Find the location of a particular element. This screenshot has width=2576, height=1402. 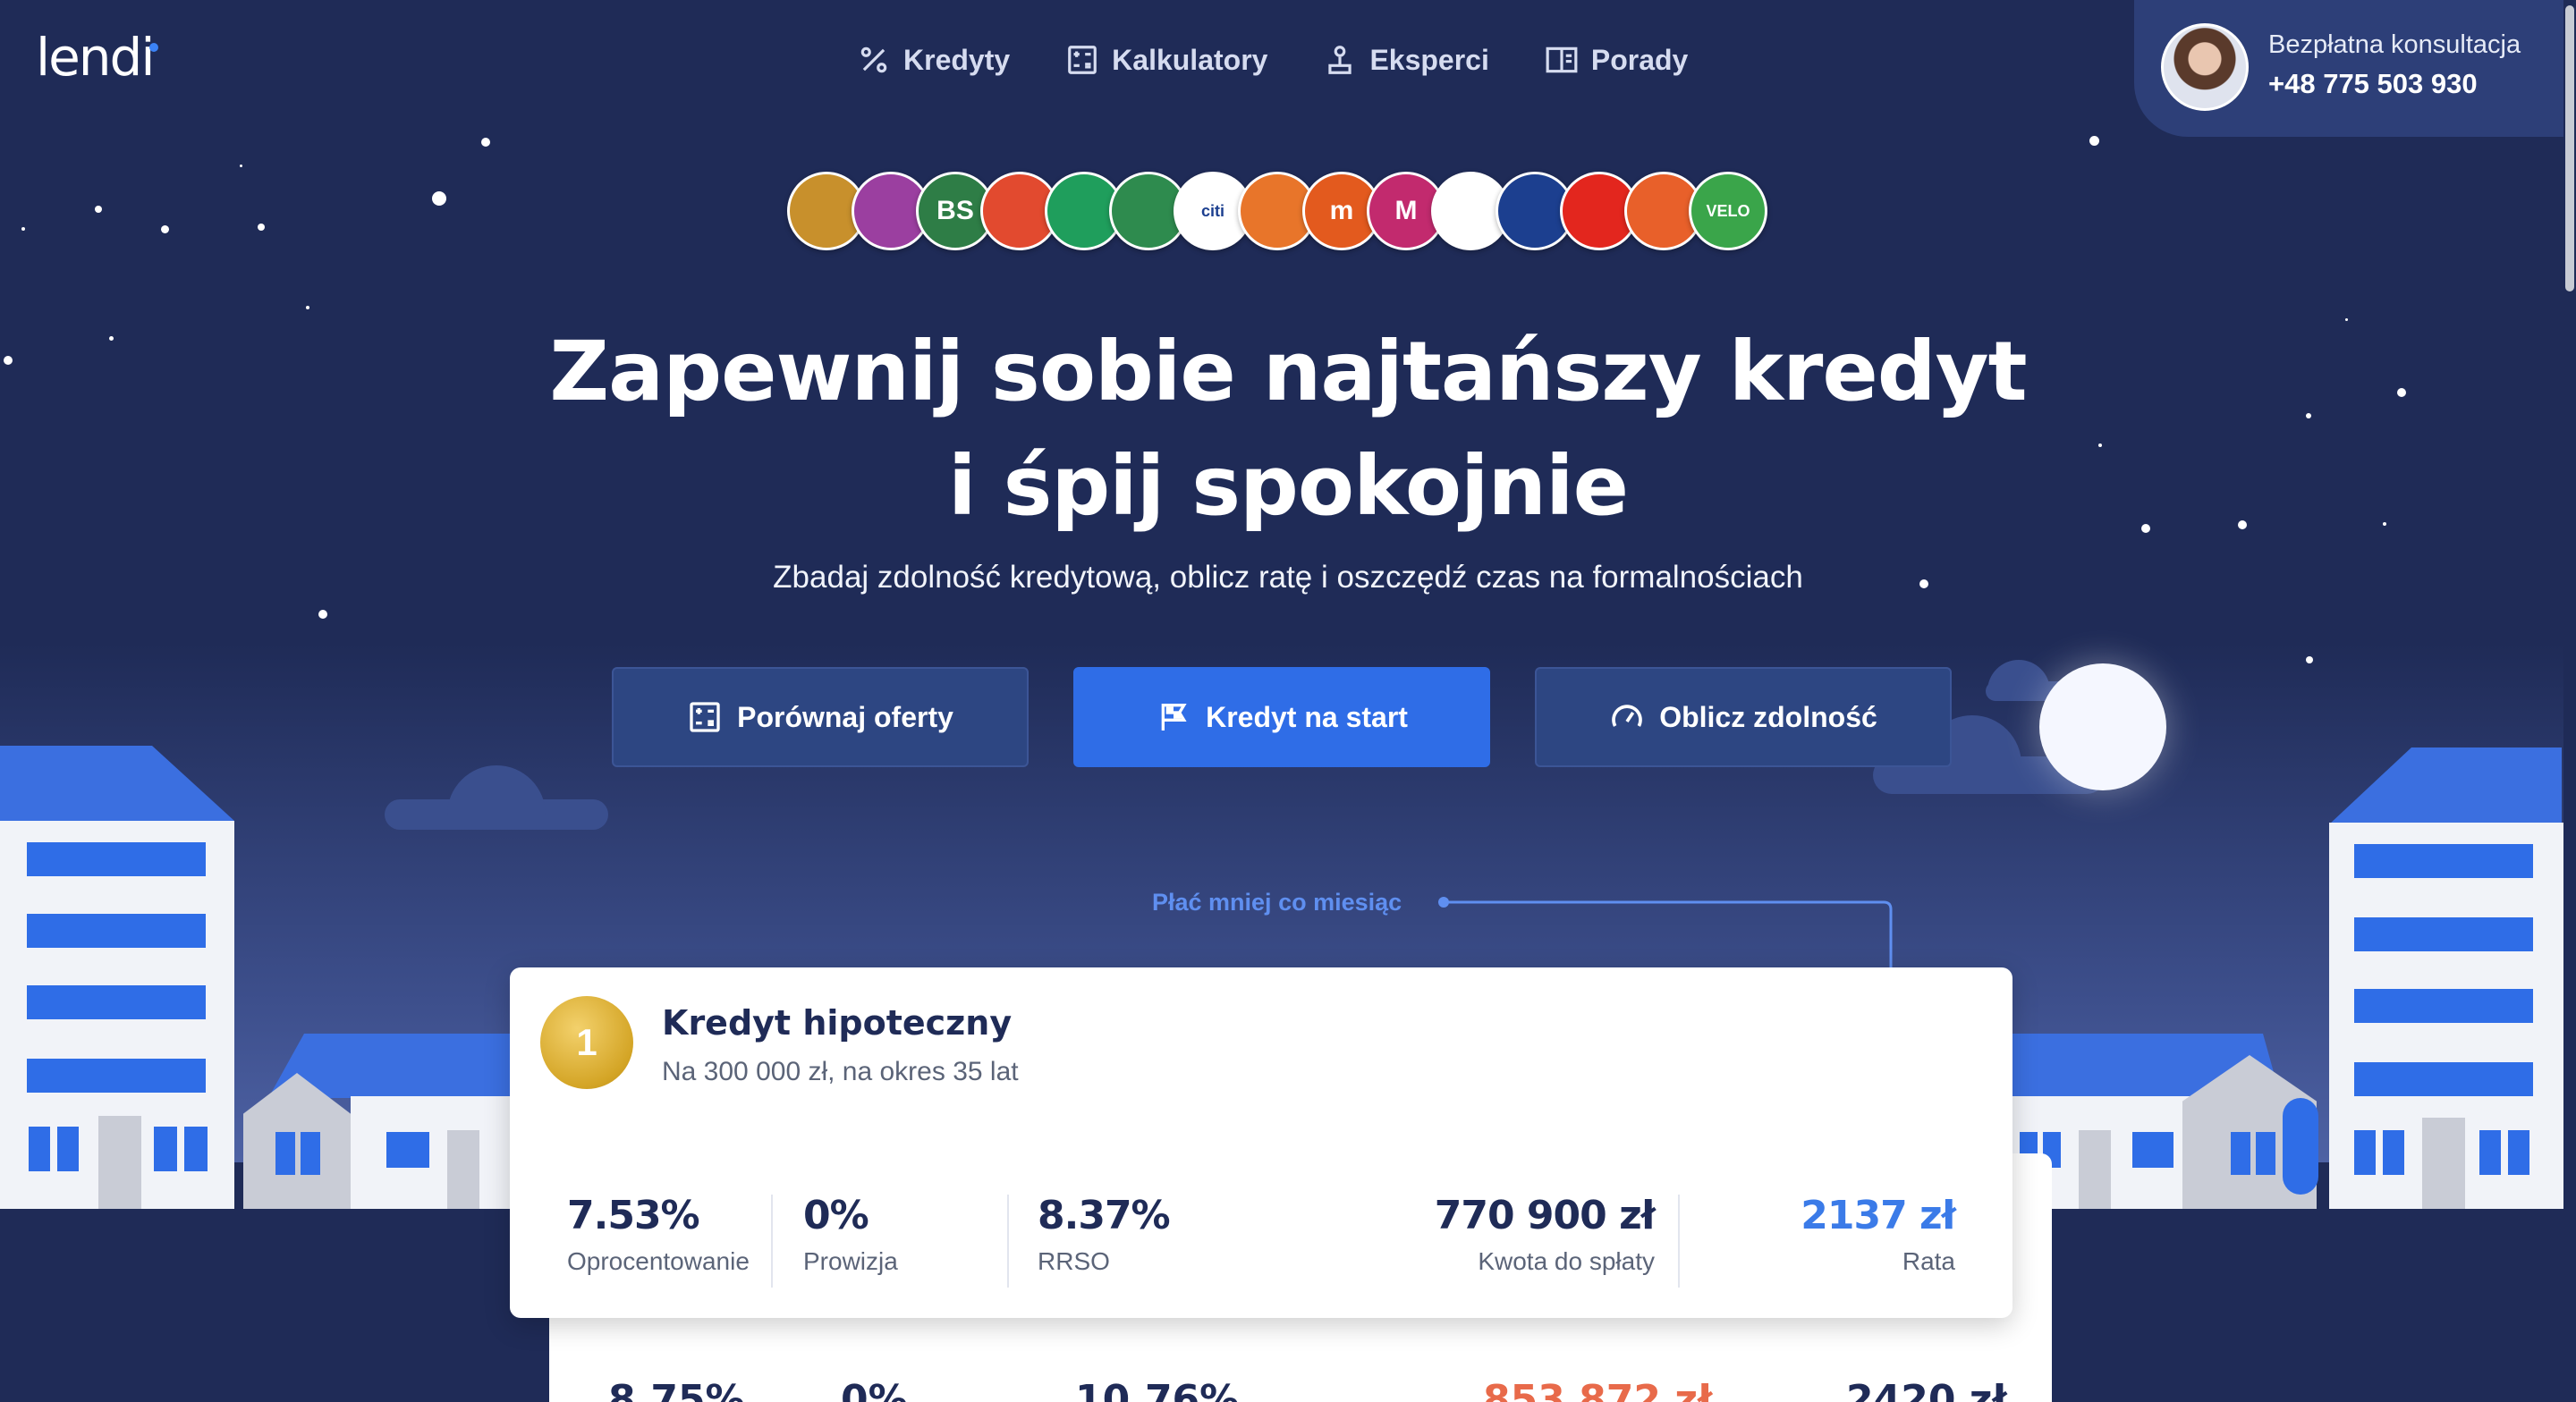

scrollbar-thumb is located at coordinates (2569, 148).